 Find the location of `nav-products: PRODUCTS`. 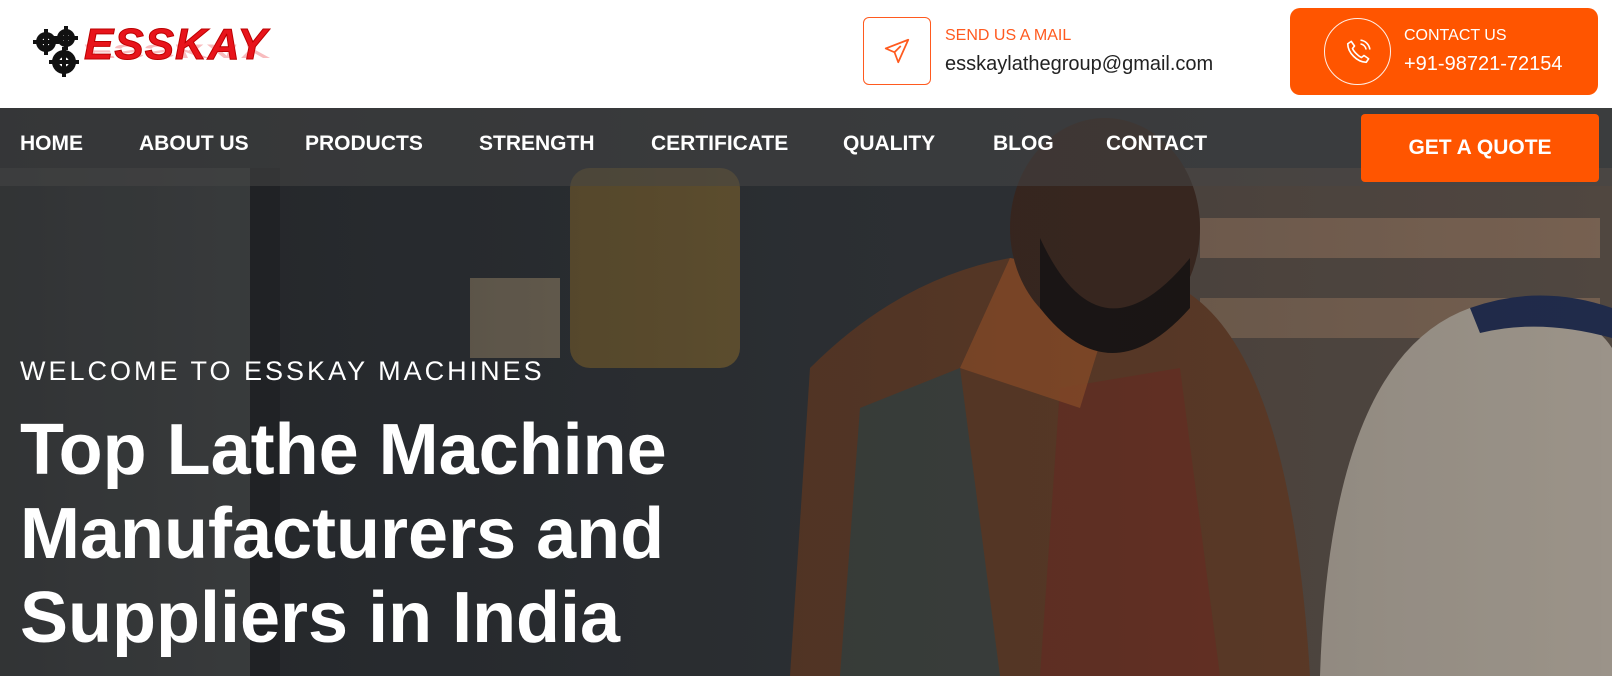

nav-products: PRODUCTS is located at coordinates (364, 144).